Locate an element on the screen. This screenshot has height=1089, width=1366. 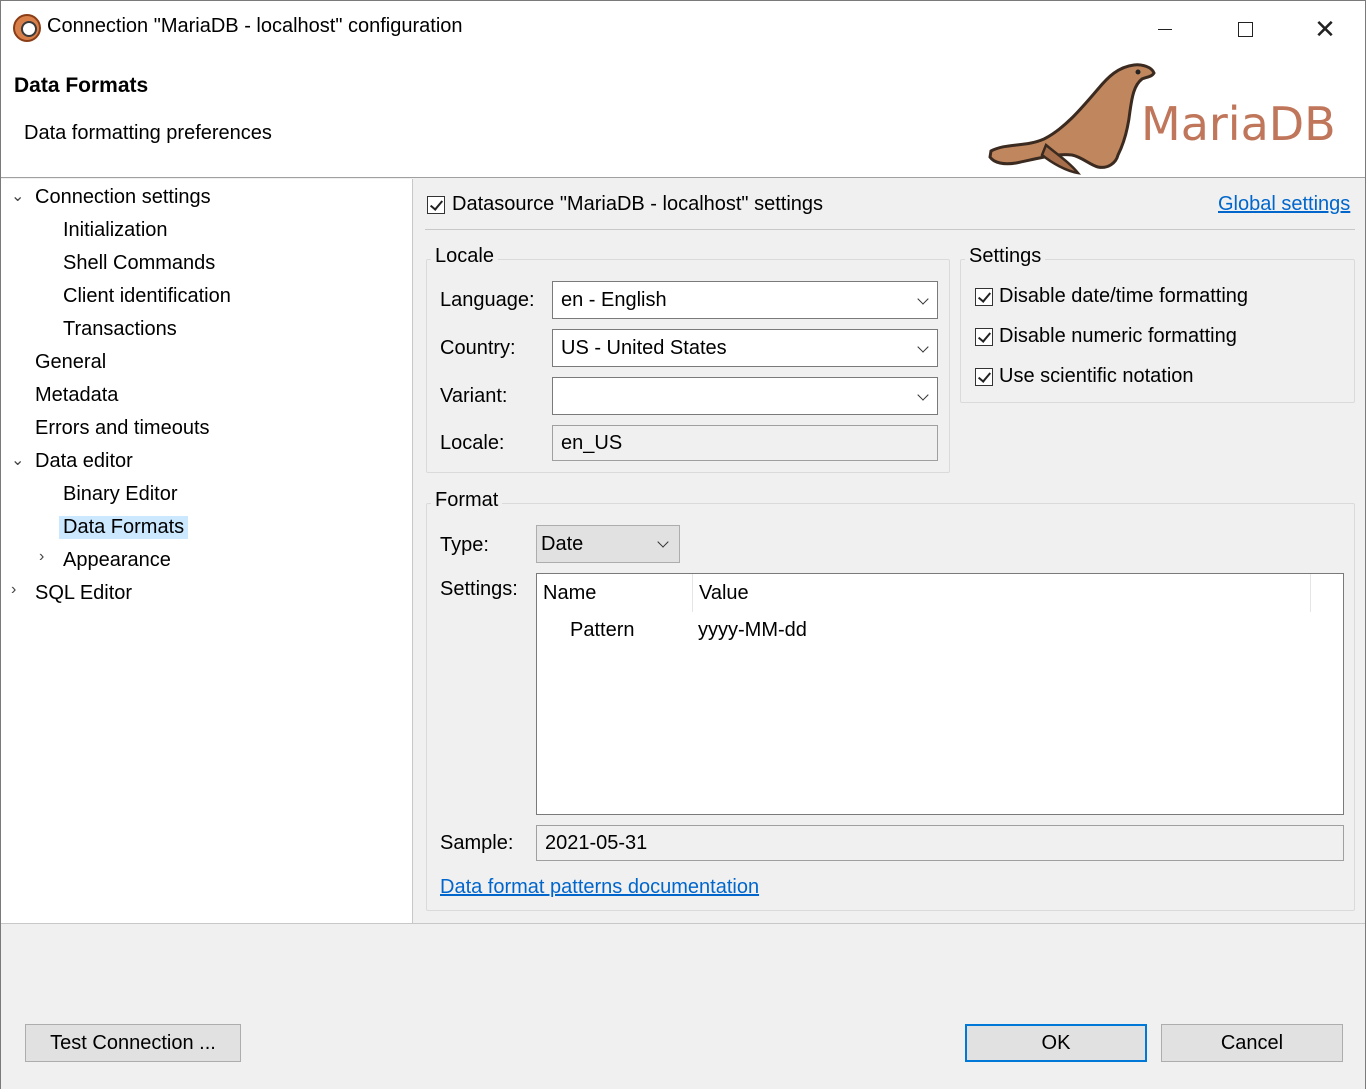
tree-item-client-identification: Client identification is located at coordinates (147, 296).